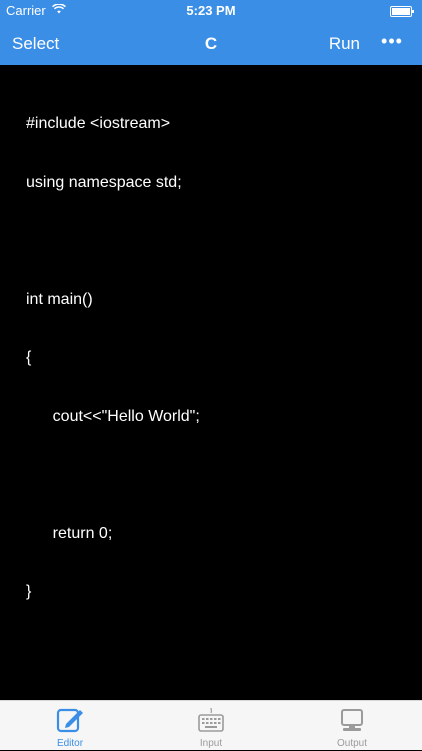 The image size is (422, 751). What do you see at coordinates (211, 719) in the screenshot?
I see `keyboard-icon` at bounding box center [211, 719].